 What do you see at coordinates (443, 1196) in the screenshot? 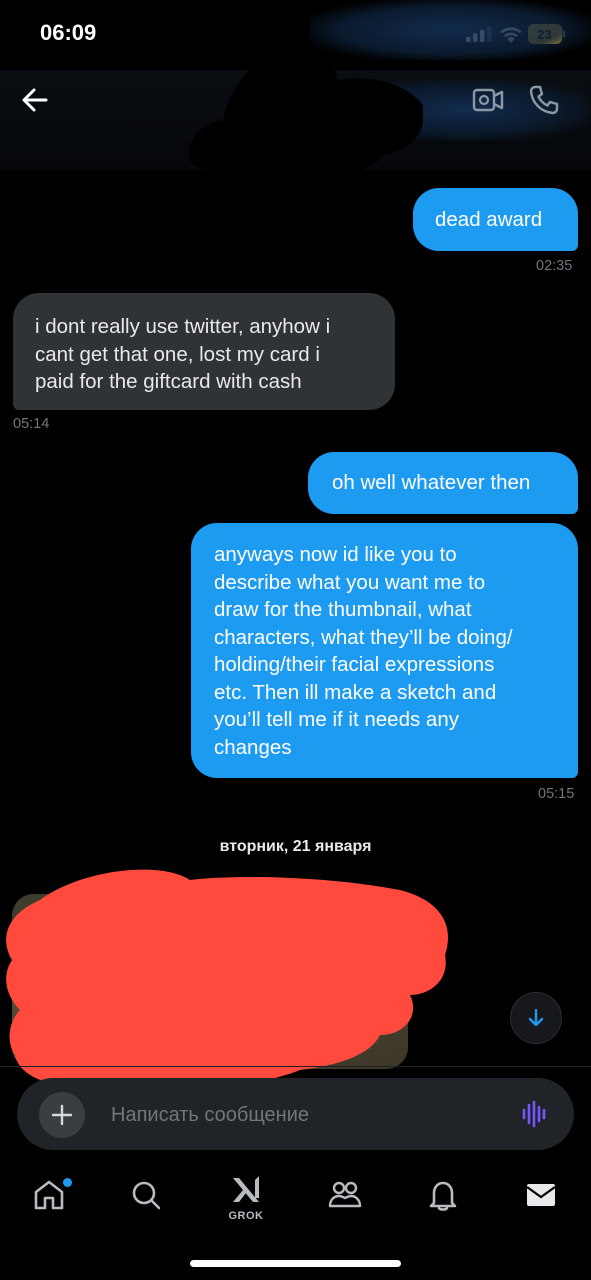
I see `bell-icon` at bounding box center [443, 1196].